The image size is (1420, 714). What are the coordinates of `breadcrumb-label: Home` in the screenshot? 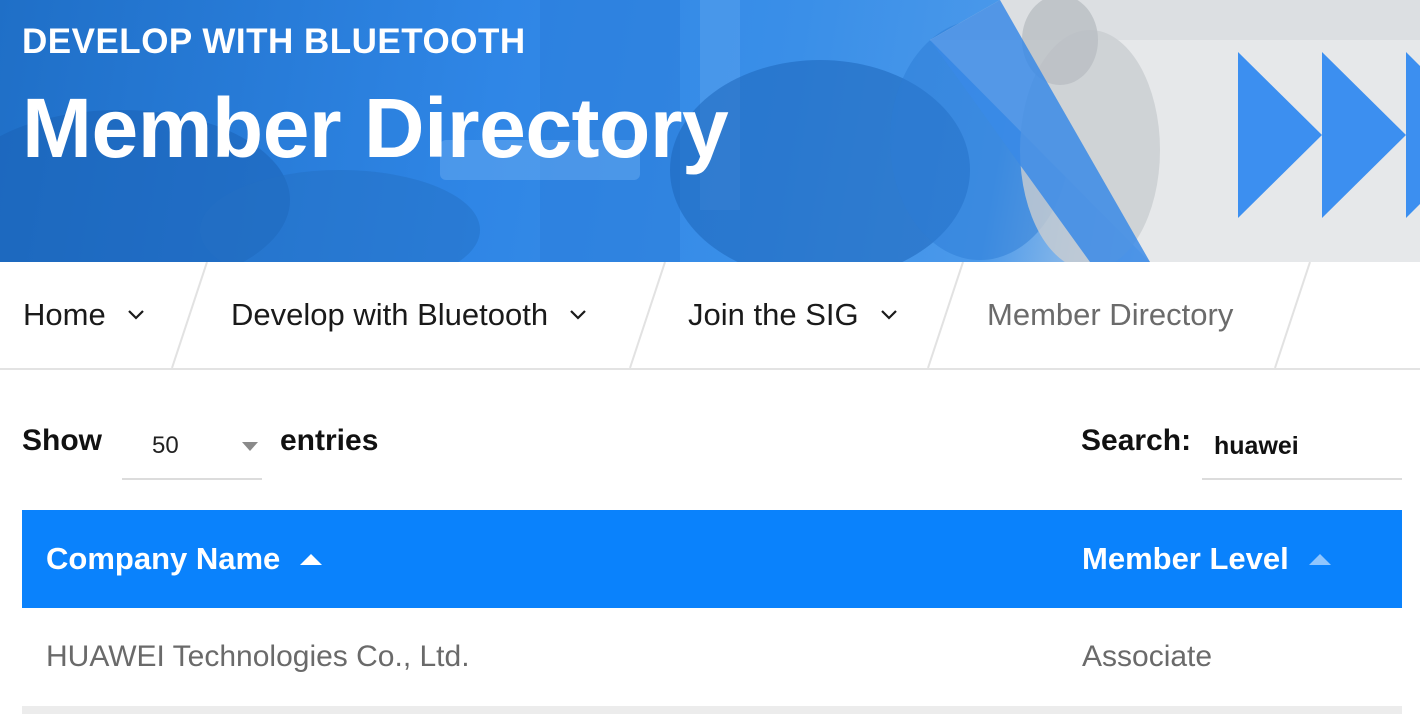 It's located at (64, 314).